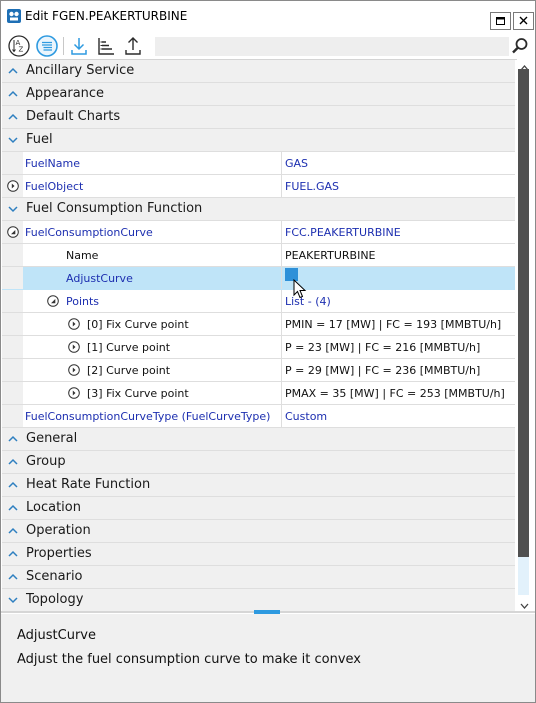 The width and height of the screenshot is (536, 703). Describe the element at coordinates (398, 163) in the screenshot. I see `property-value-cell: GAS` at that location.